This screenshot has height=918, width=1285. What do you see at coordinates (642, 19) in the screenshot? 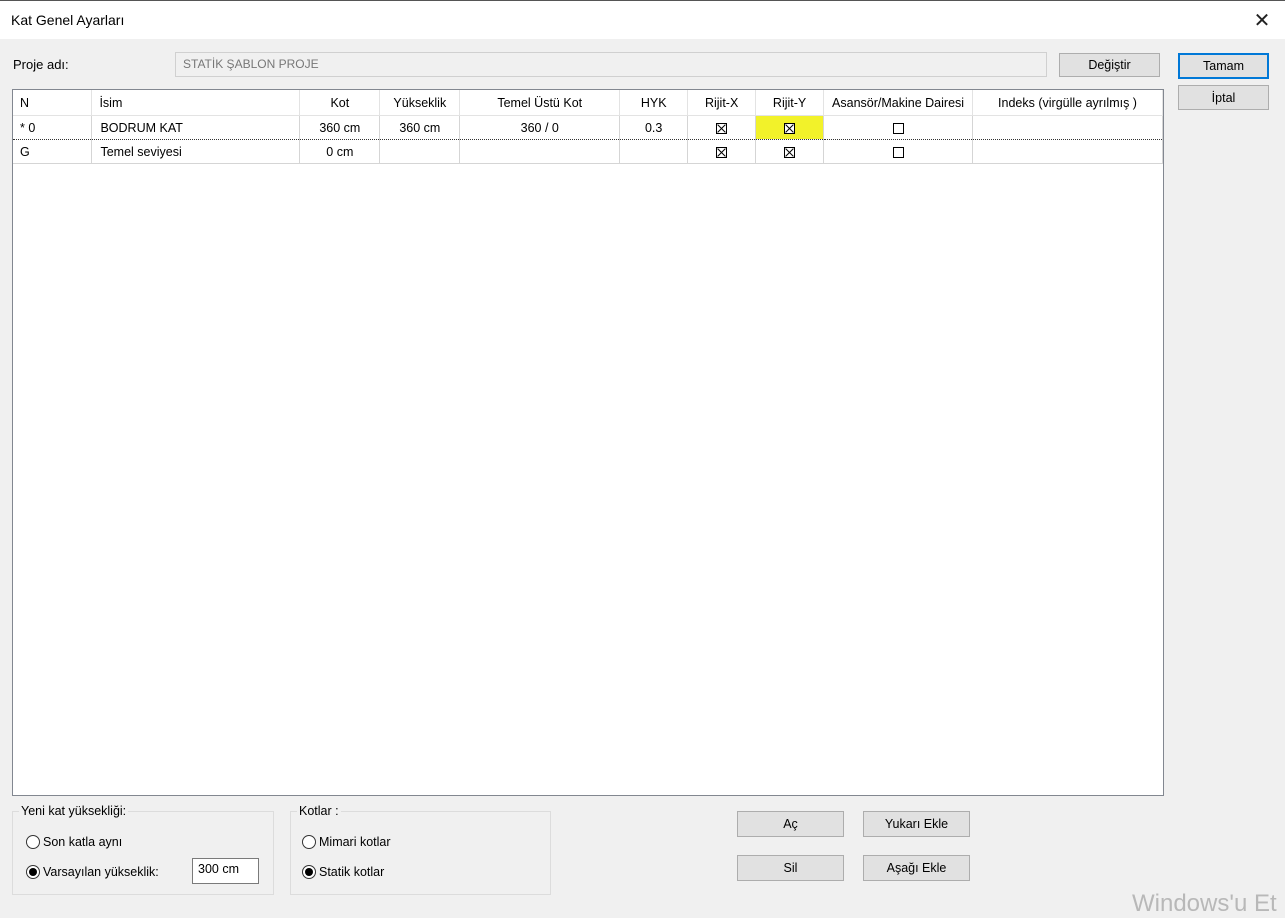
I see `title-bar: Kat Genel Ayarları ✕` at bounding box center [642, 19].